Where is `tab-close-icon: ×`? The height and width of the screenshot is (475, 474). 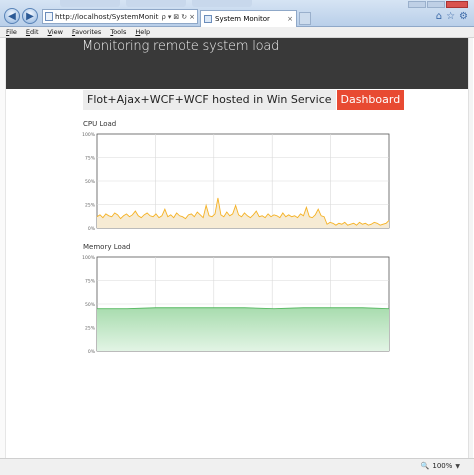
tab-close-icon: × is located at coordinates (291, 19).